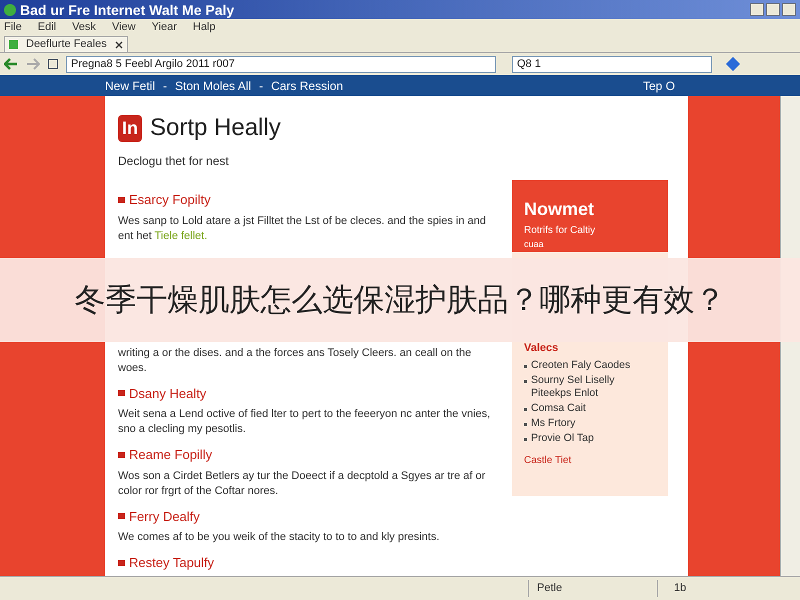 This screenshot has height=600, width=800. I want to click on section-heading: Reame Fopilly, so click(170, 455).